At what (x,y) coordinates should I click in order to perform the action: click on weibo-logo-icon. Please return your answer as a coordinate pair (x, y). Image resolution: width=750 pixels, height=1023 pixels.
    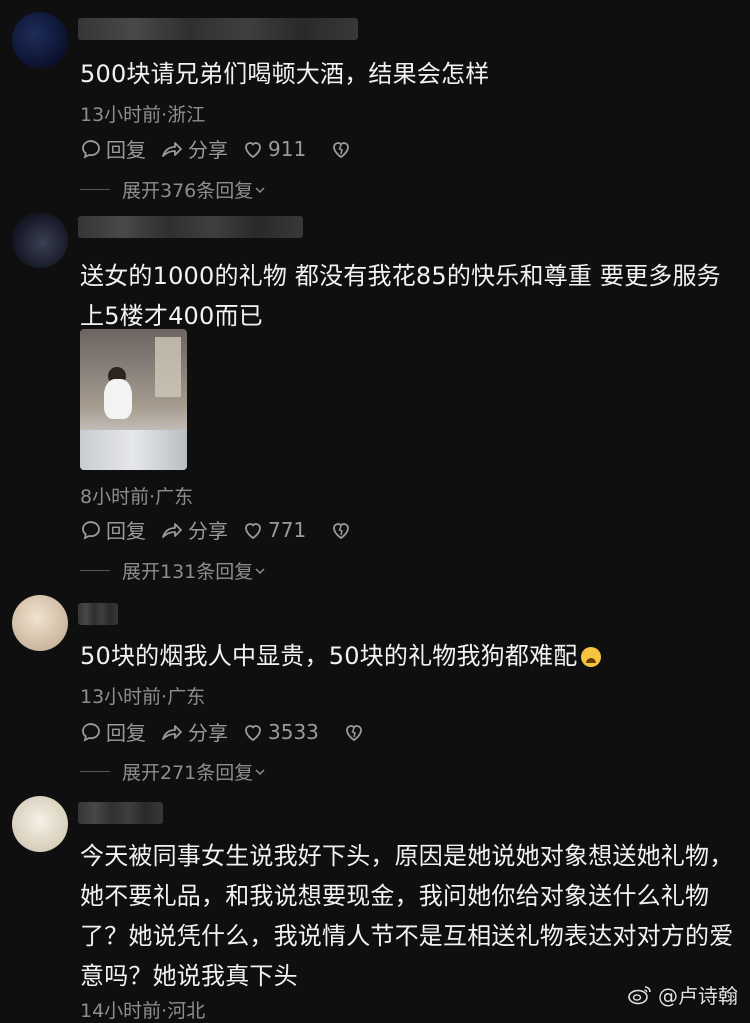
    Looking at the image, I should click on (639, 994).